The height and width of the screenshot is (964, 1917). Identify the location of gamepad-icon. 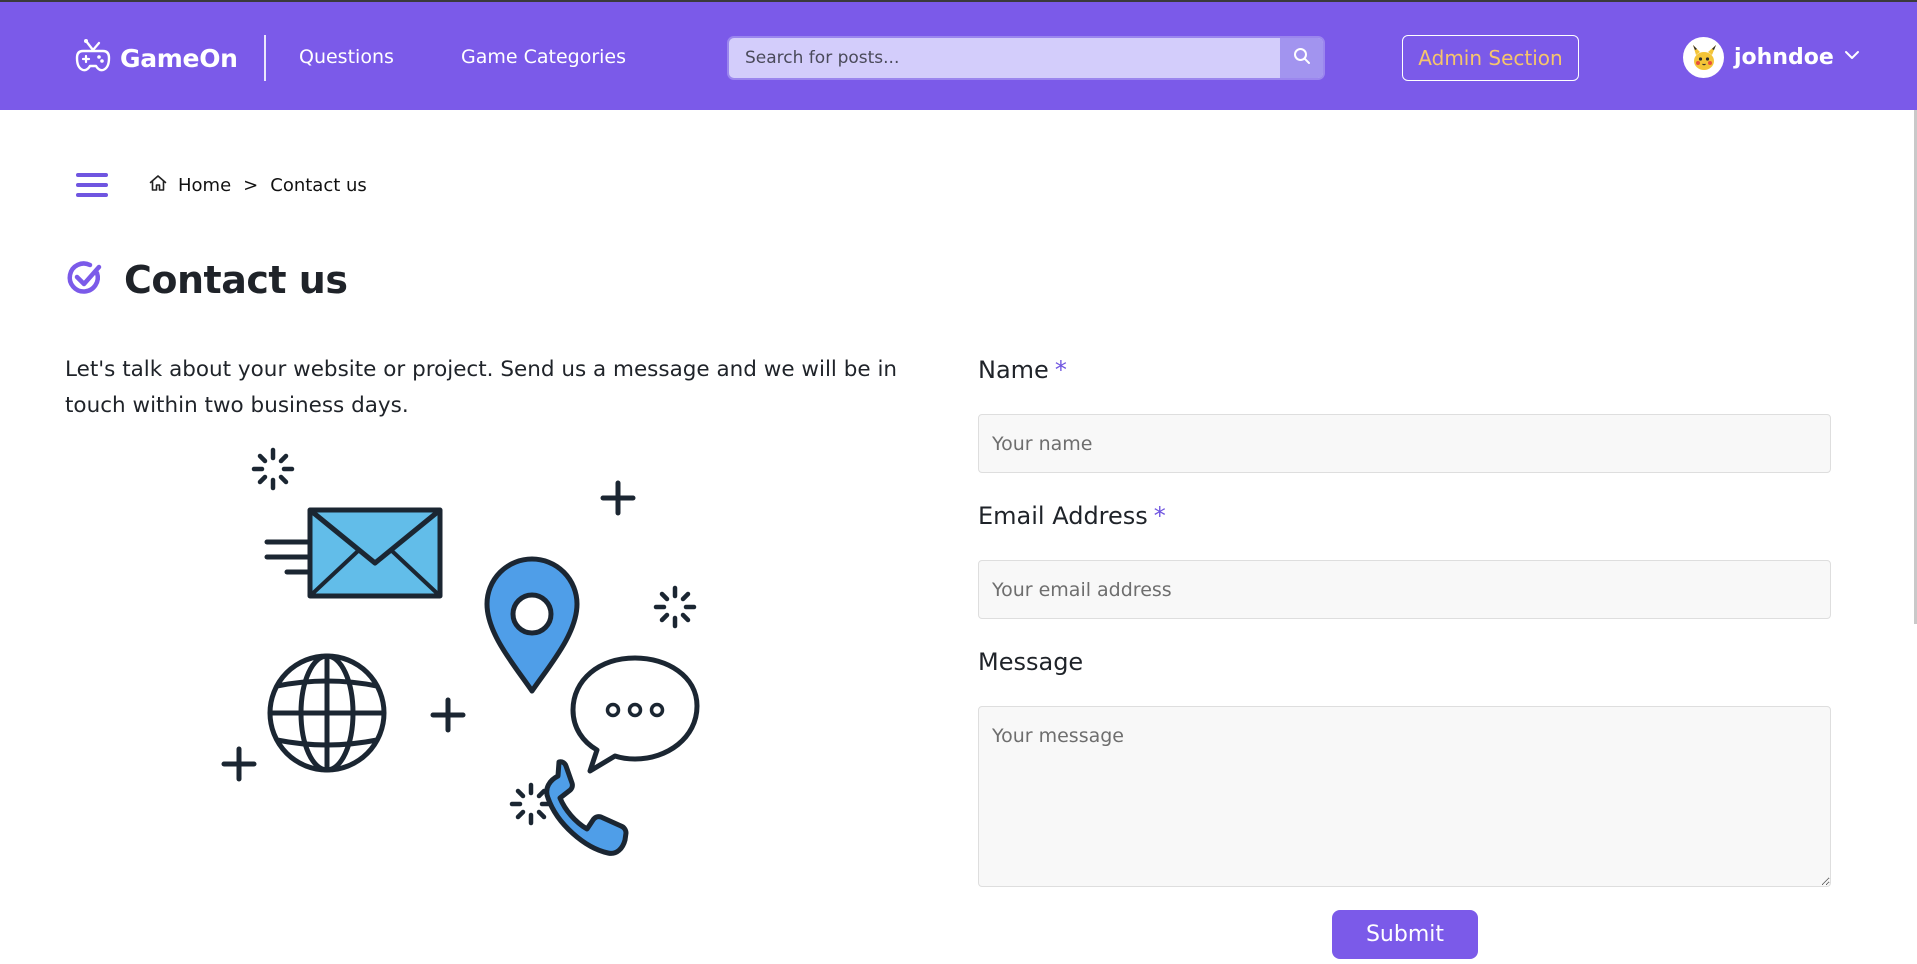
(93, 58).